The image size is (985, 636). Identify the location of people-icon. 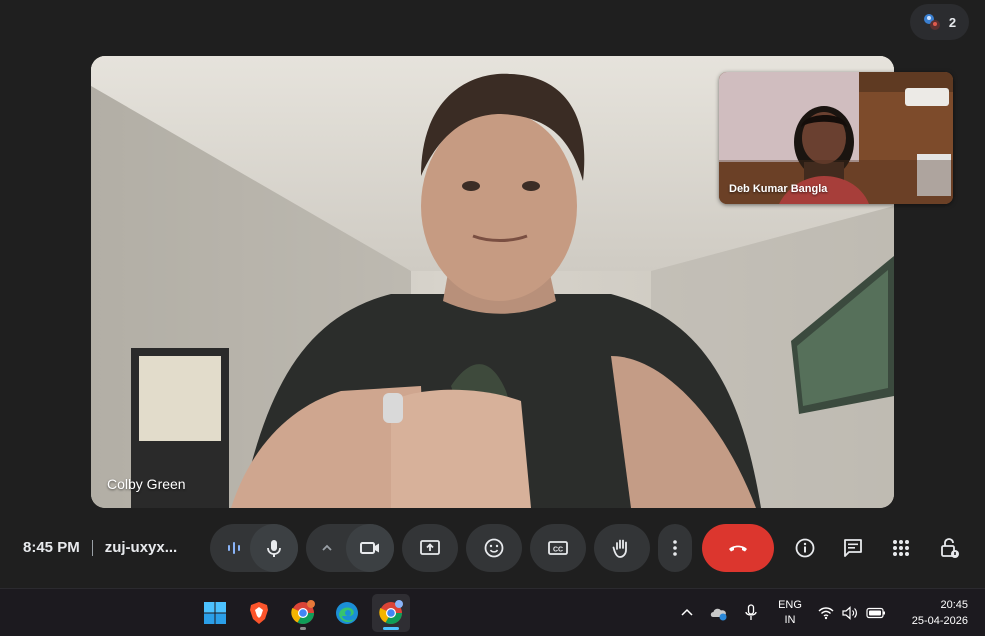
(932, 22).